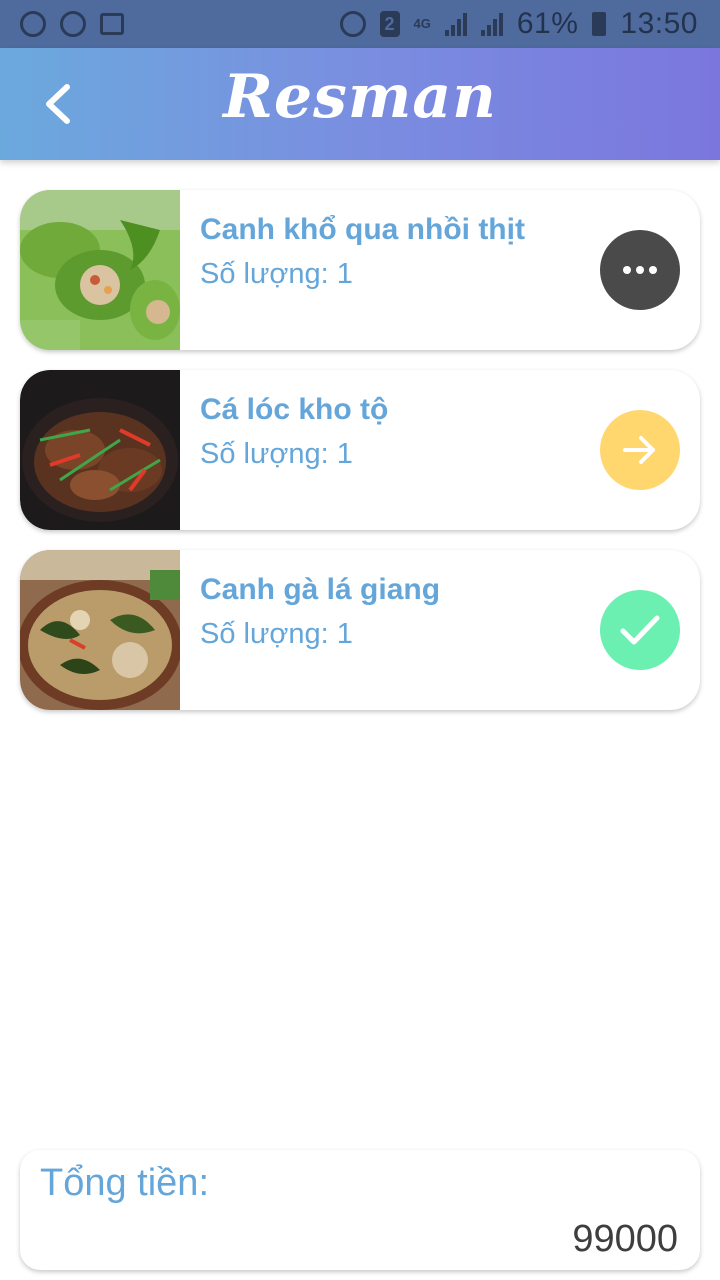 This screenshot has height=1280, width=720. I want to click on network-type: 4G, so click(422, 23).